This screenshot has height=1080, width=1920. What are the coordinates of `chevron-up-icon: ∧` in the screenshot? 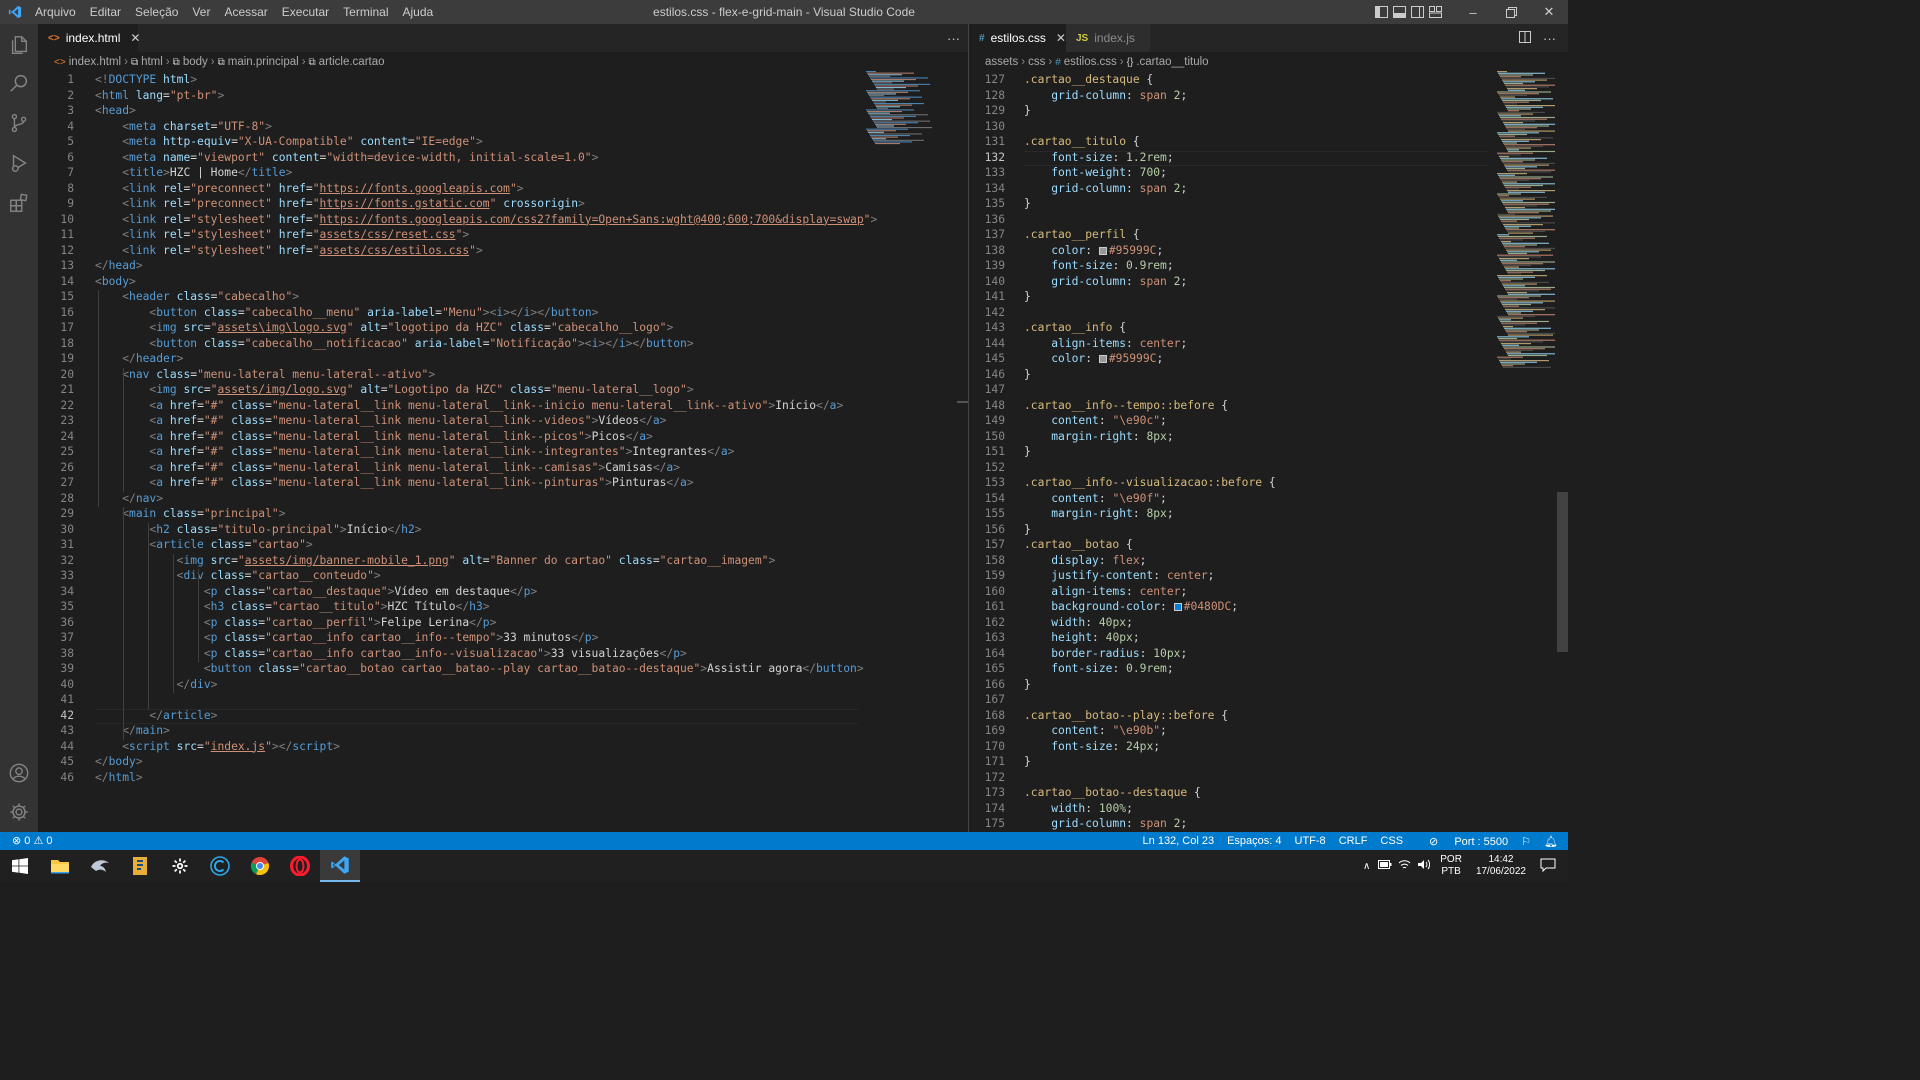 It's located at (1366, 866).